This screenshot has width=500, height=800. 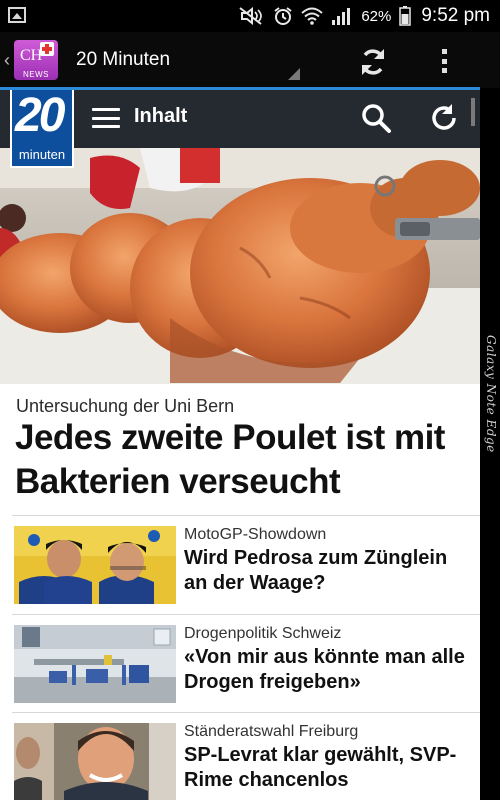 I want to click on app-title: 20 Minuten, so click(x=123, y=60).